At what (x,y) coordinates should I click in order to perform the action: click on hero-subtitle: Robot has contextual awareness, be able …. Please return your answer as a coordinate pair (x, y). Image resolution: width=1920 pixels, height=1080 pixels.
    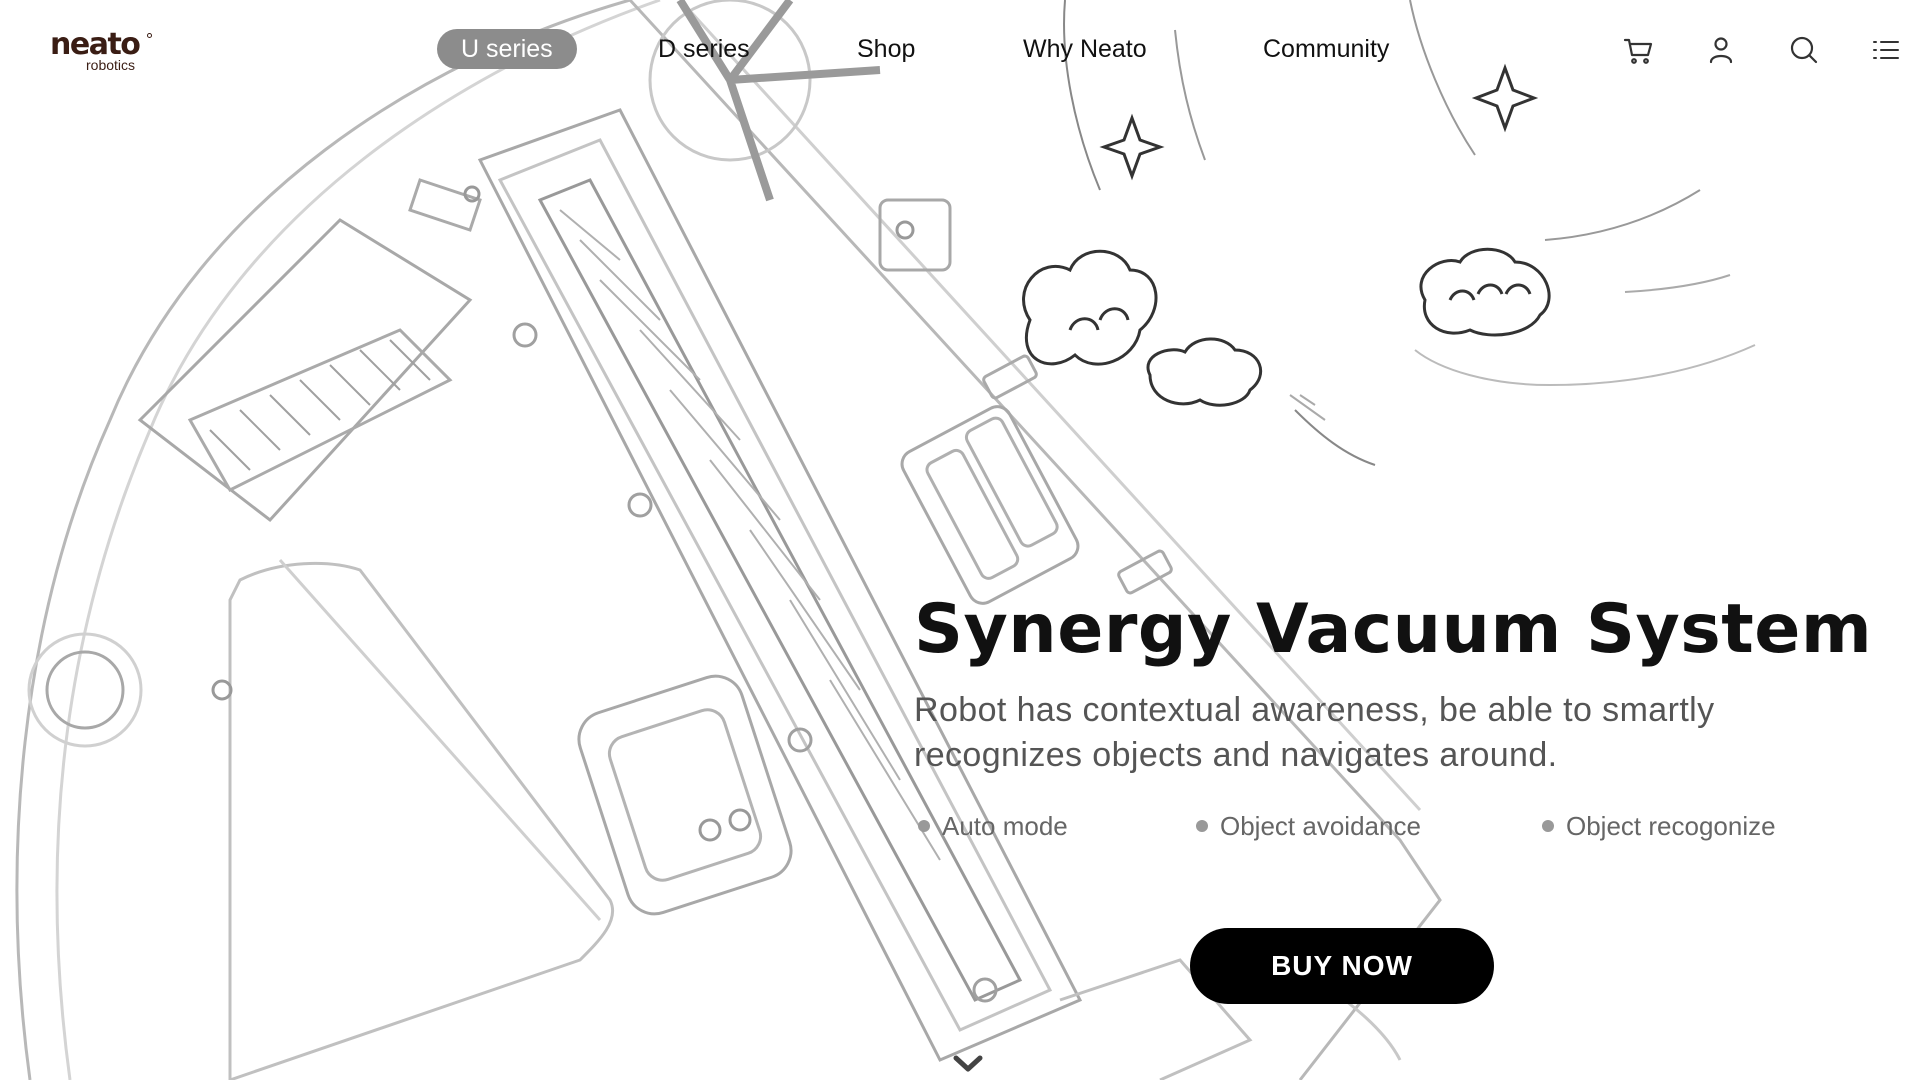
    Looking at the image, I should click on (1314, 732).